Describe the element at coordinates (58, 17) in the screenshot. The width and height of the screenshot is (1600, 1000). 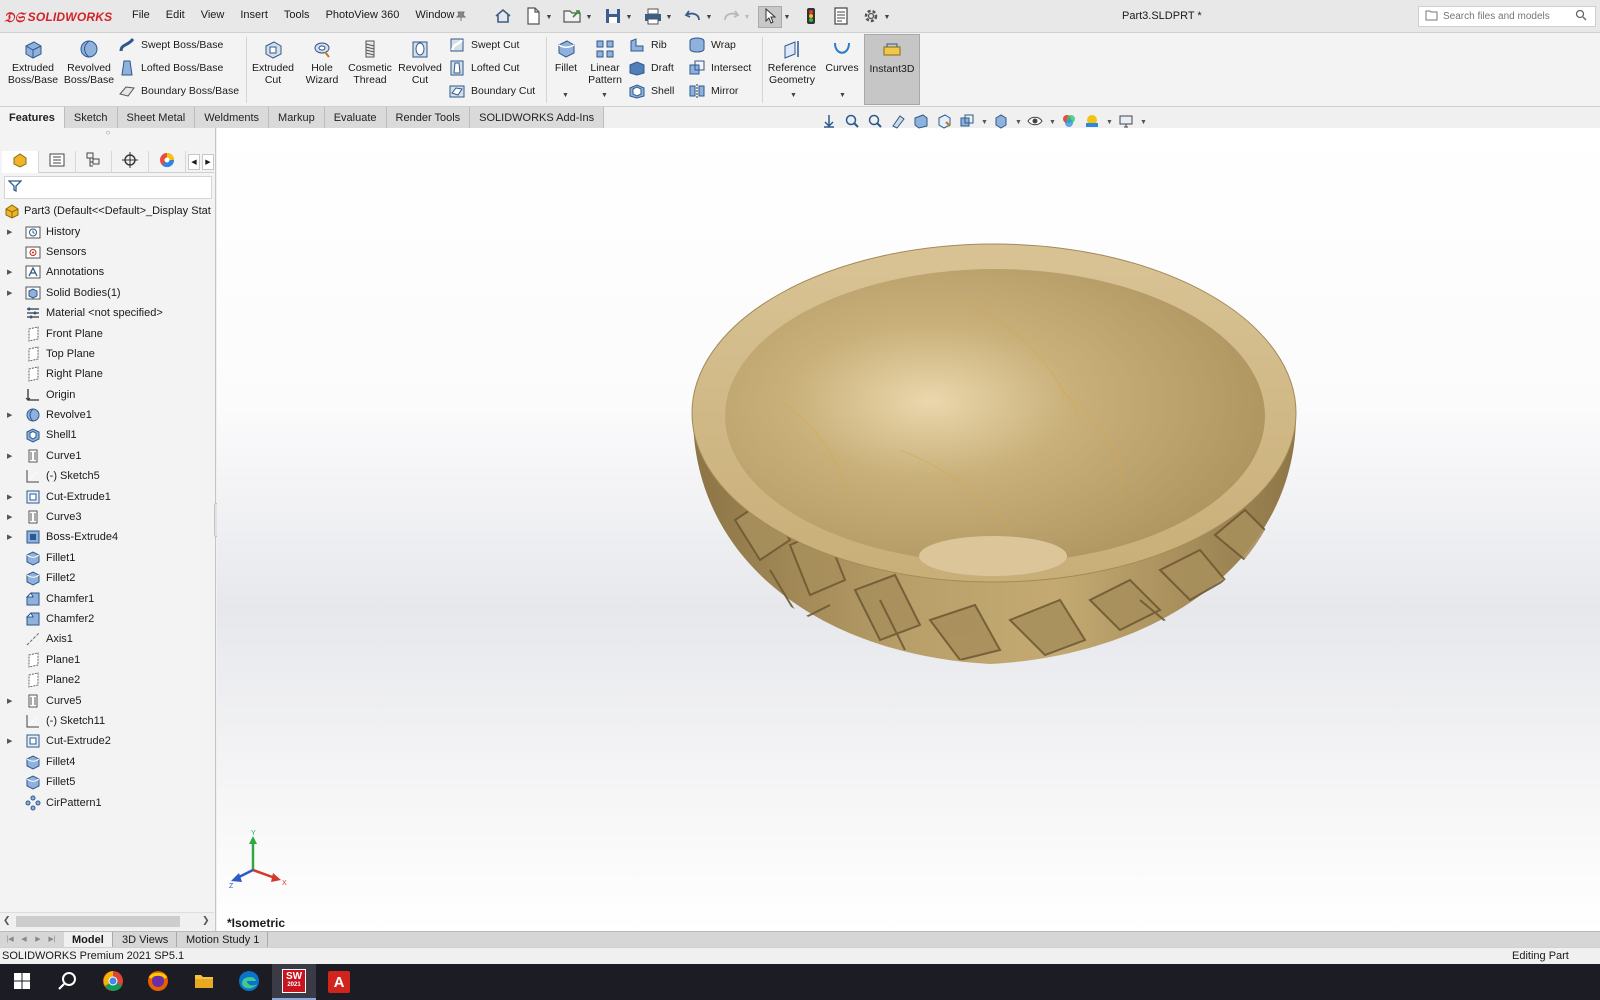
I see `solidworks-logo: 𝔇𝔖 SOLIDWORKS` at that location.